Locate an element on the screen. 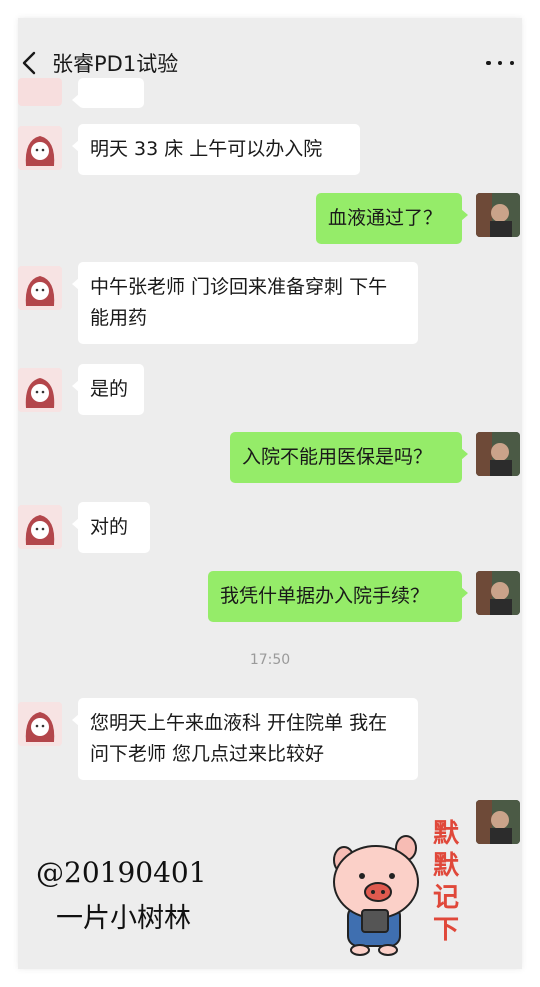 The height and width of the screenshot is (987, 540). message-bubble: 您明天上午来血液科 开住院单 我在问下老师 您几点过来比较好 is located at coordinates (245, 739).